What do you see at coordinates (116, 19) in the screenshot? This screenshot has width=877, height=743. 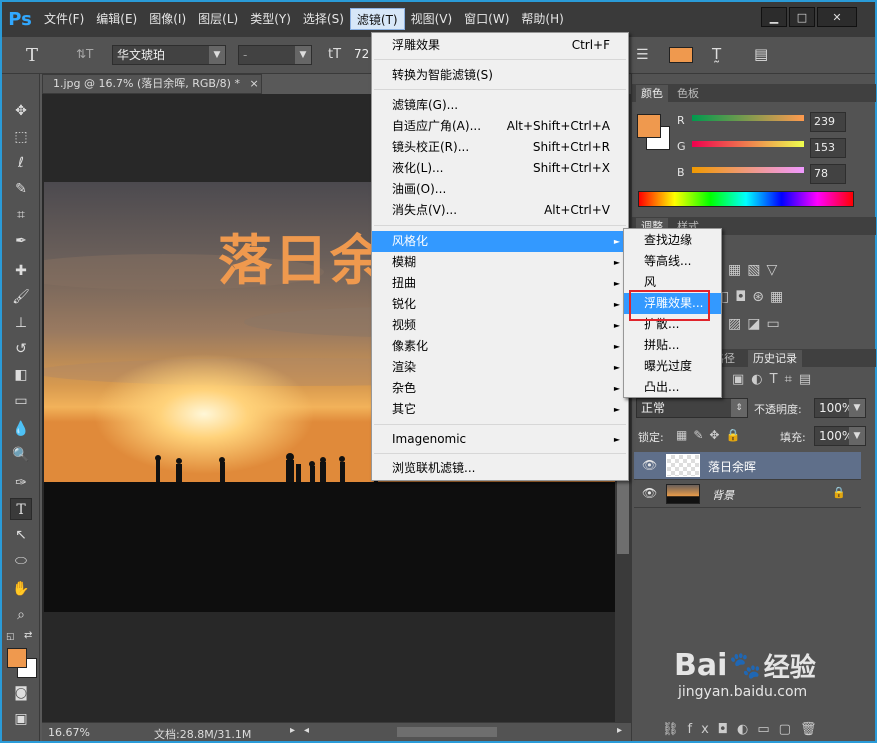 I see `menu-edit: 编辑(E)` at bounding box center [116, 19].